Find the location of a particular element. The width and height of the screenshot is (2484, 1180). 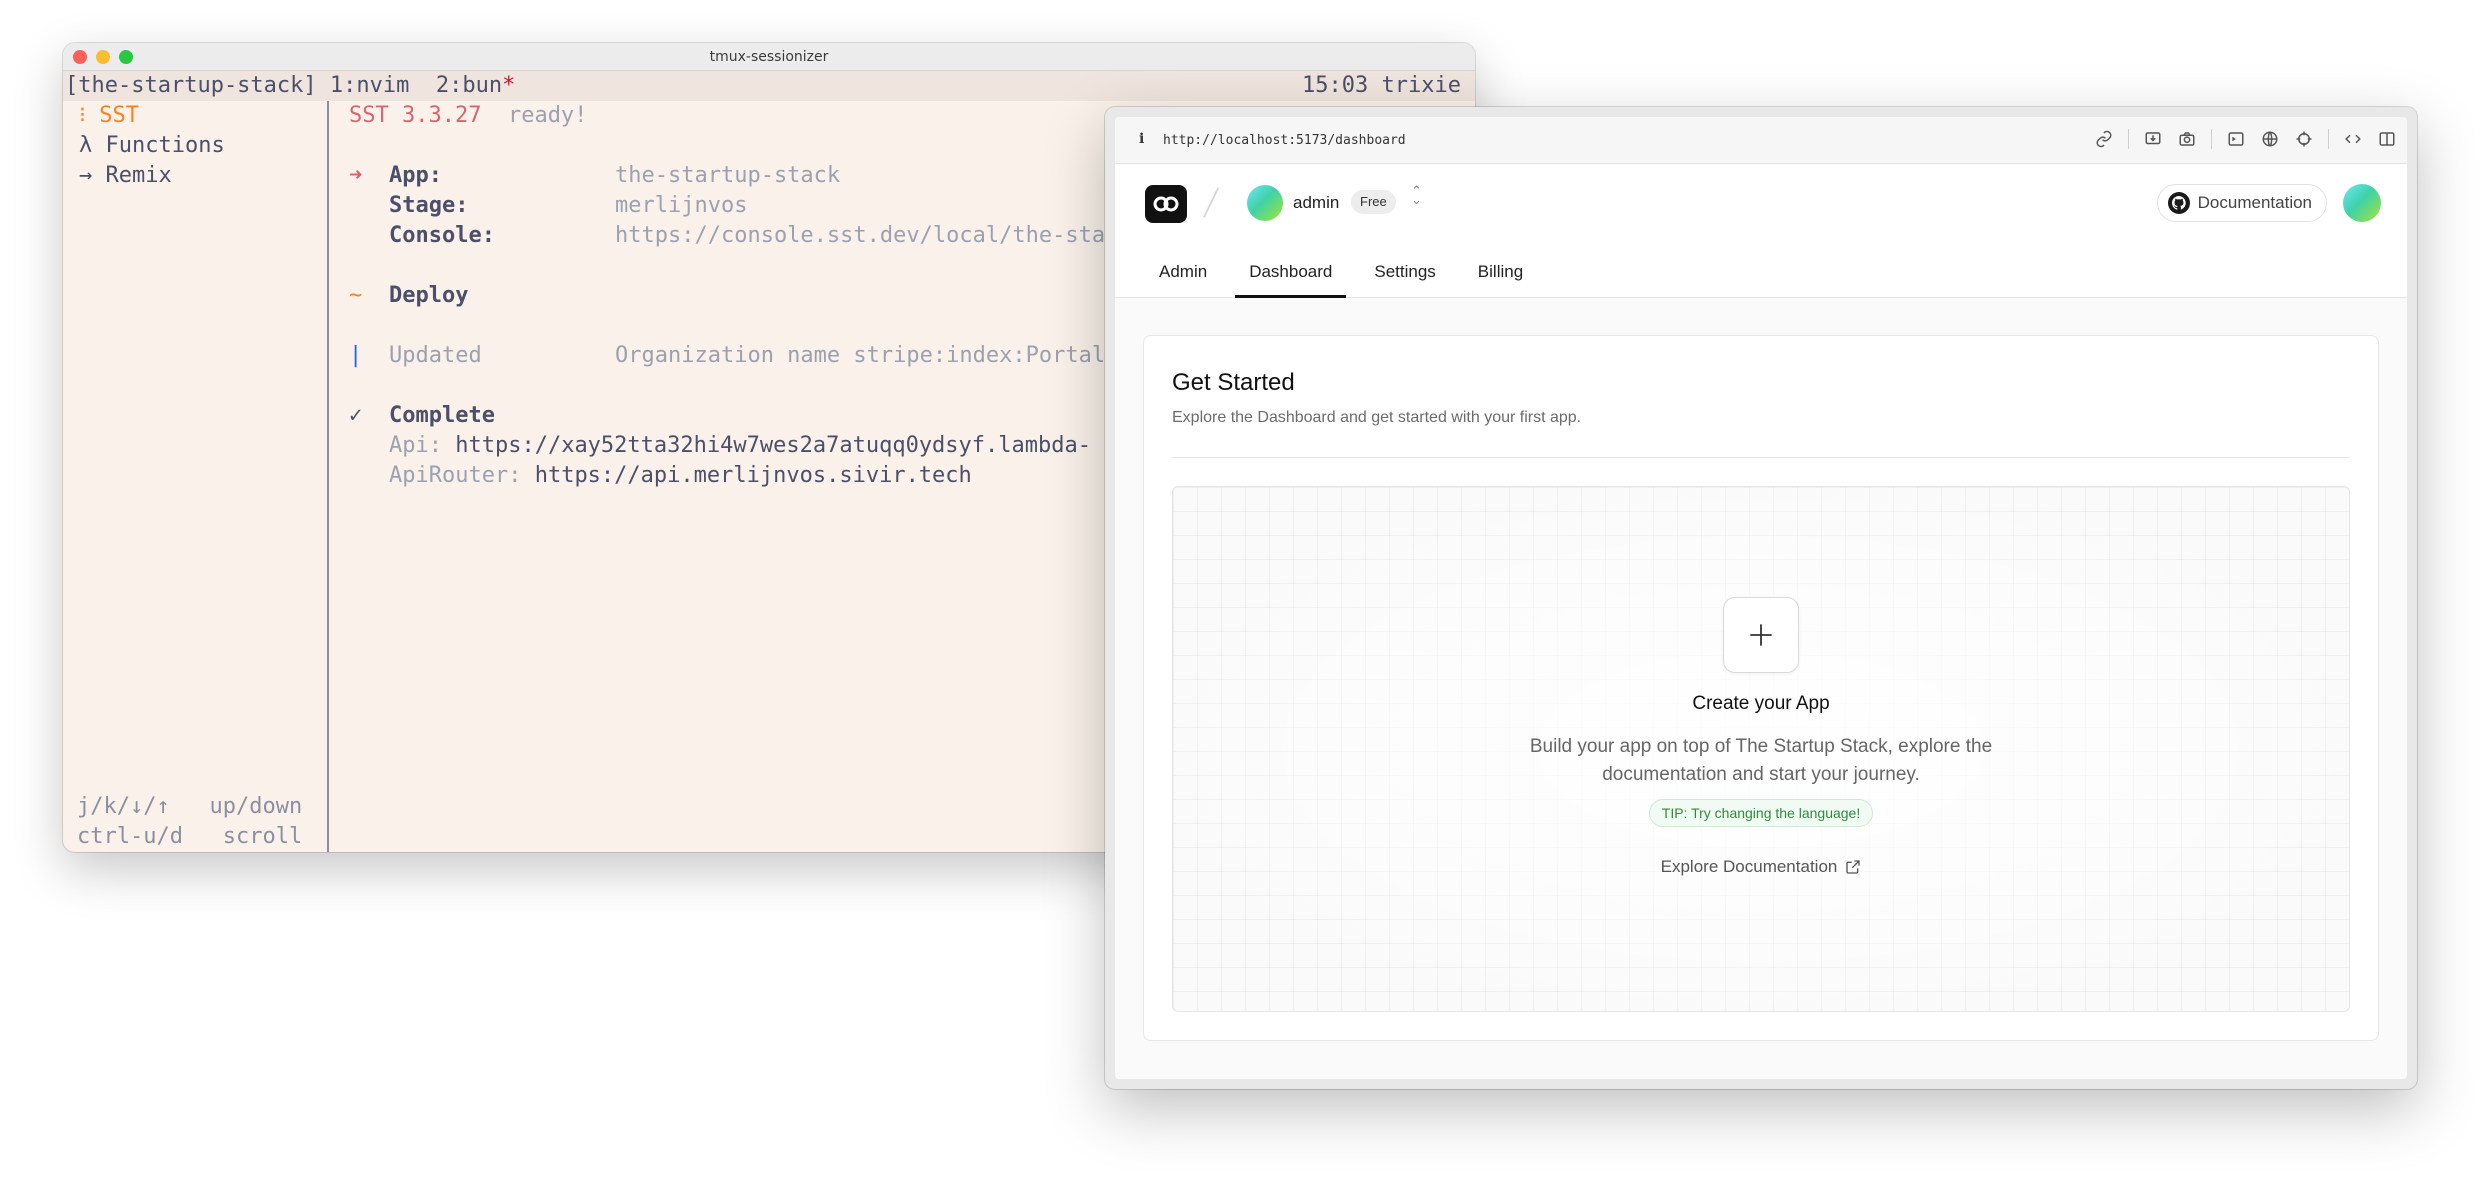

documentation-label: Documentation is located at coordinates (2254, 202).